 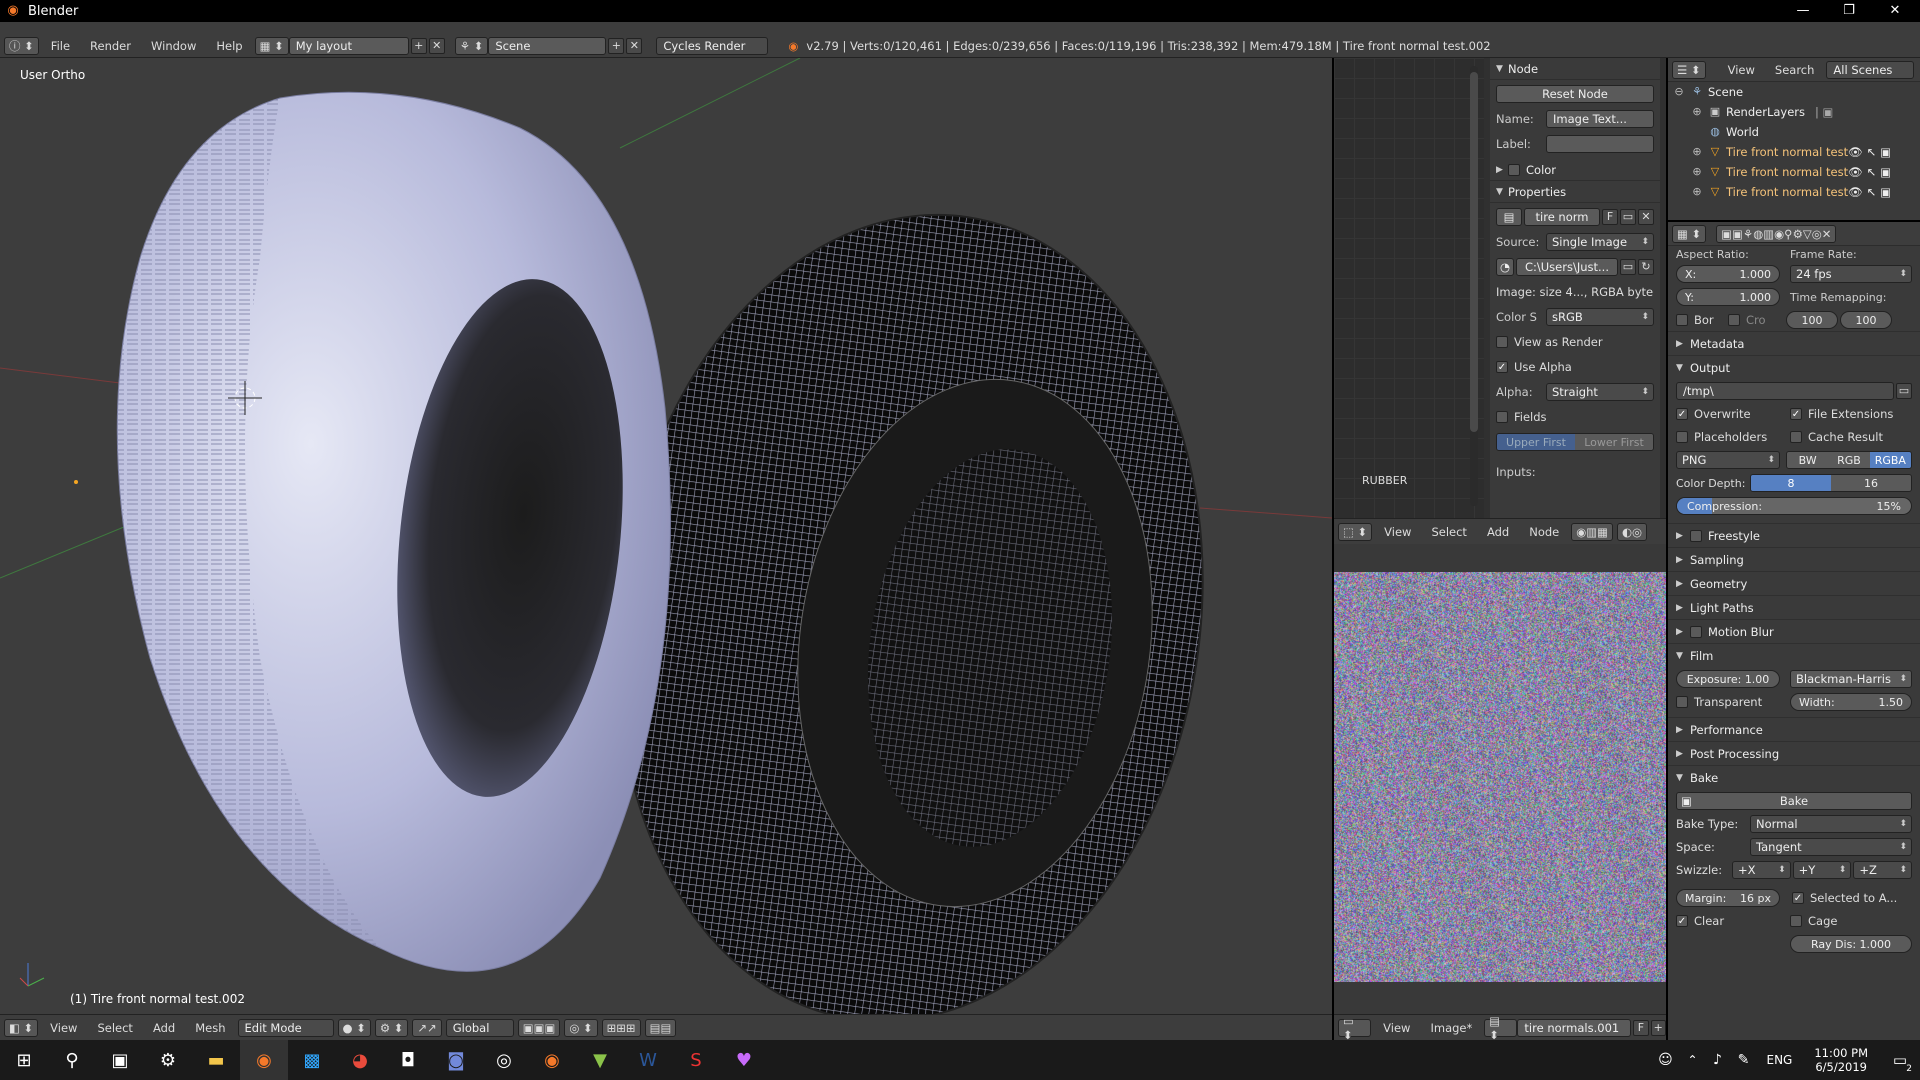 I want to click on margin-field: Margin: 16 px, so click(x=1728, y=898).